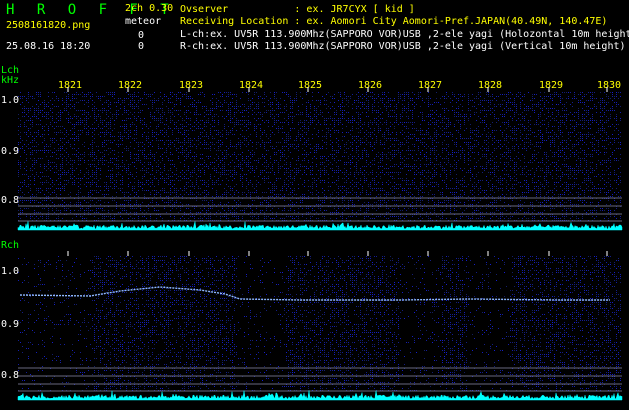  What do you see at coordinates (320, 226) in the screenshot?
I see `lch-noise-floor` at bounding box center [320, 226].